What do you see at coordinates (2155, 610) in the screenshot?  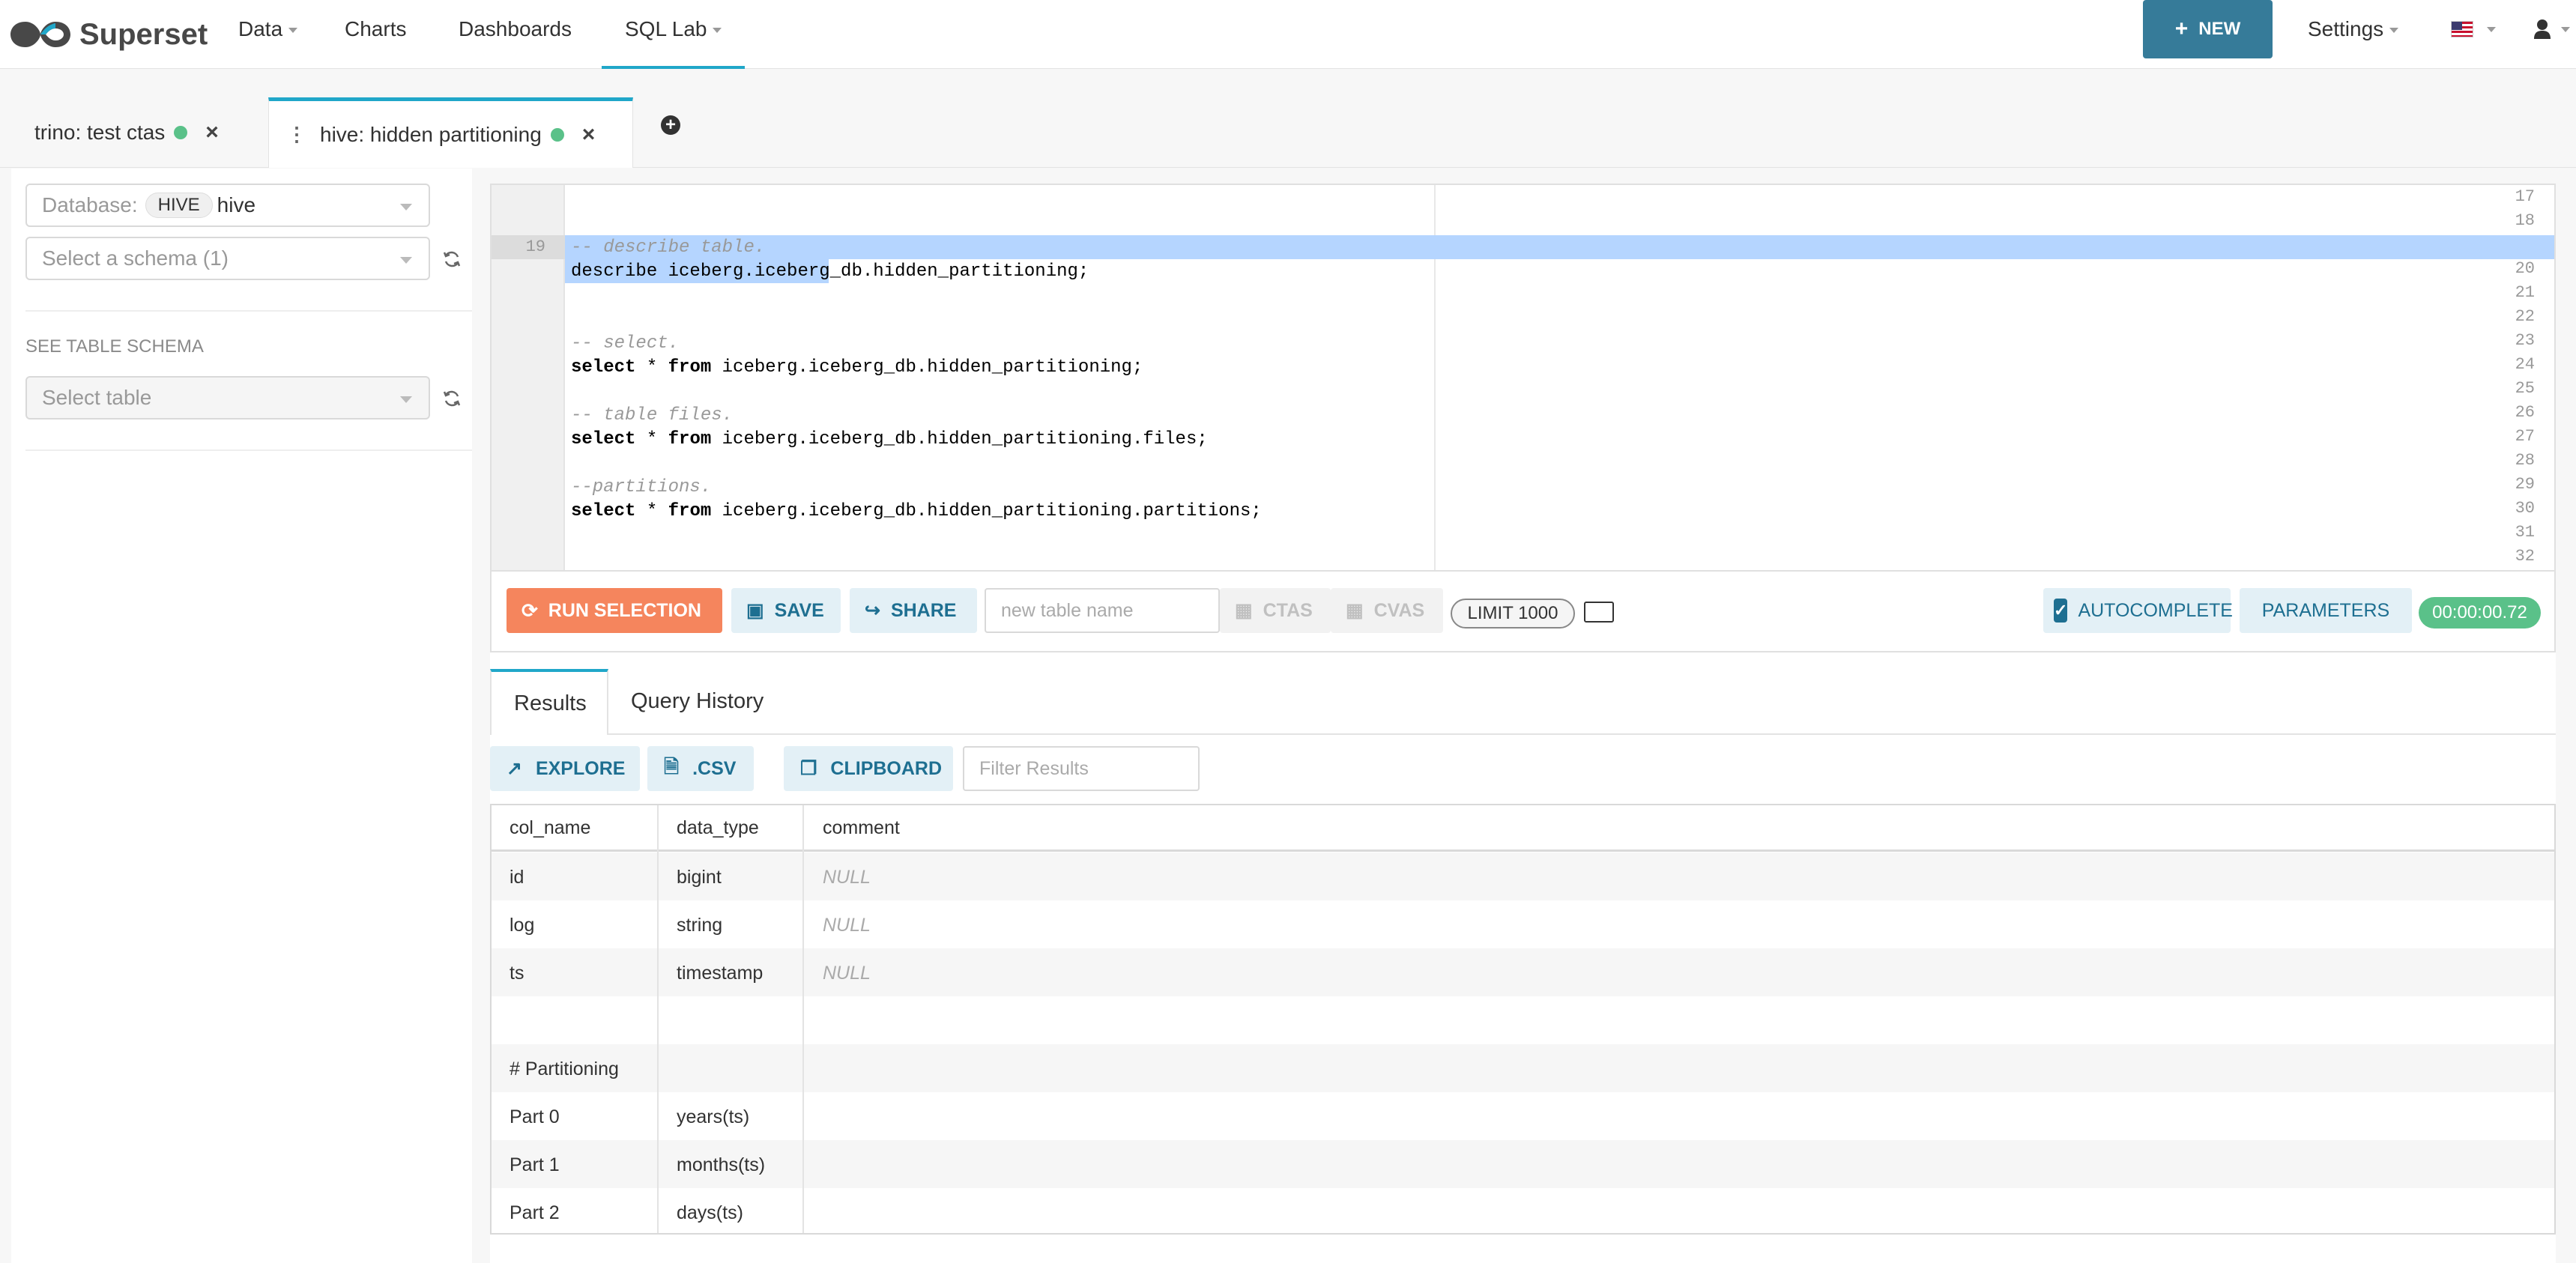 I see `autocomplete-label: AUTOCOMPLETE` at bounding box center [2155, 610].